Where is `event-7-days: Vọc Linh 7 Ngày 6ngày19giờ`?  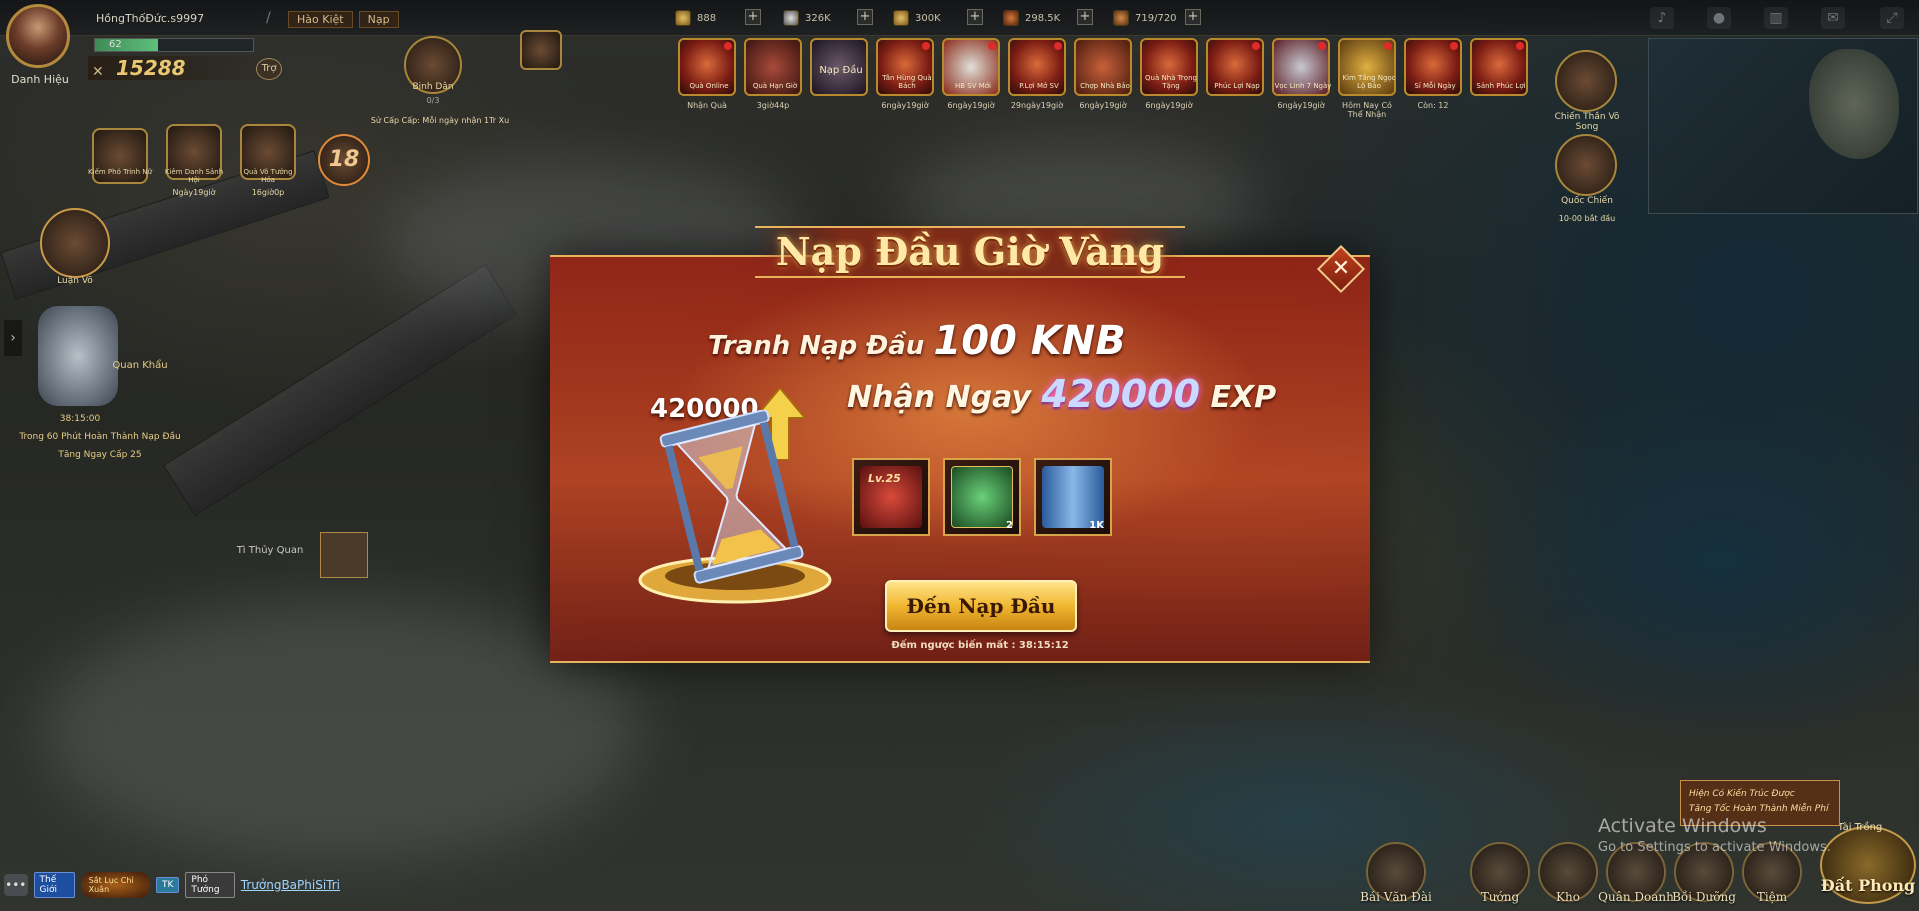
event-7-days: Vọc Linh 7 Ngày 6ngày19giờ is located at coordinates (1302, 74).